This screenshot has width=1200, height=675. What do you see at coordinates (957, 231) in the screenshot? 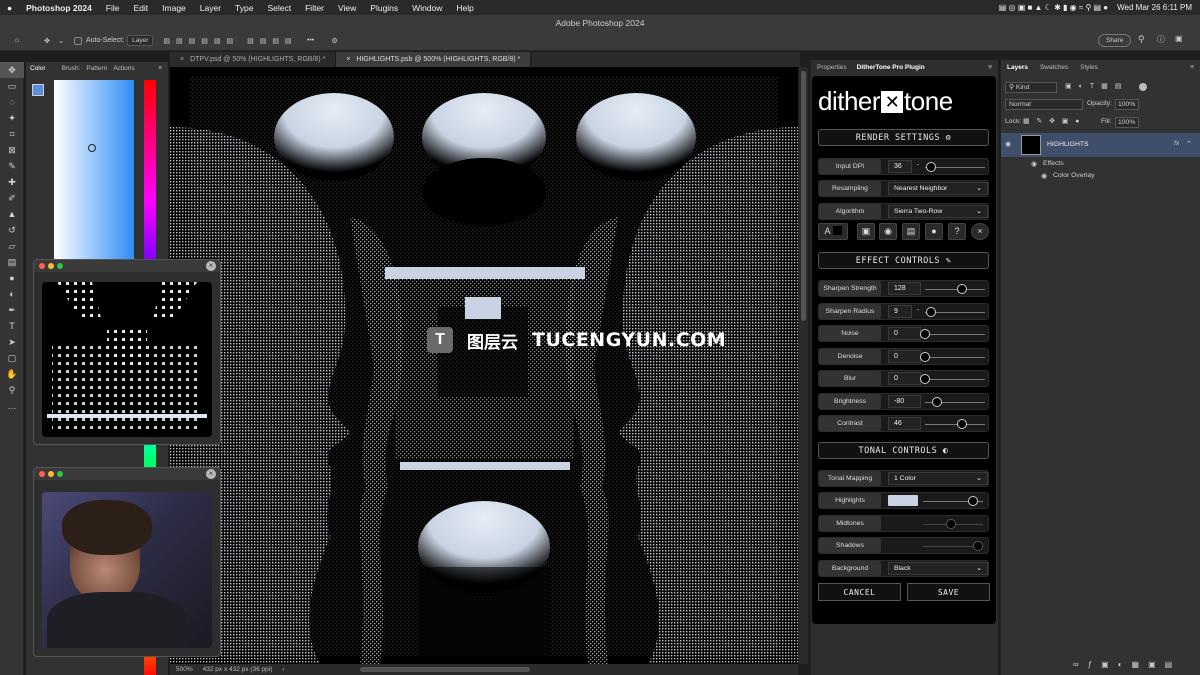
I see `help-icon: ?` at bounding box center [957, 231].